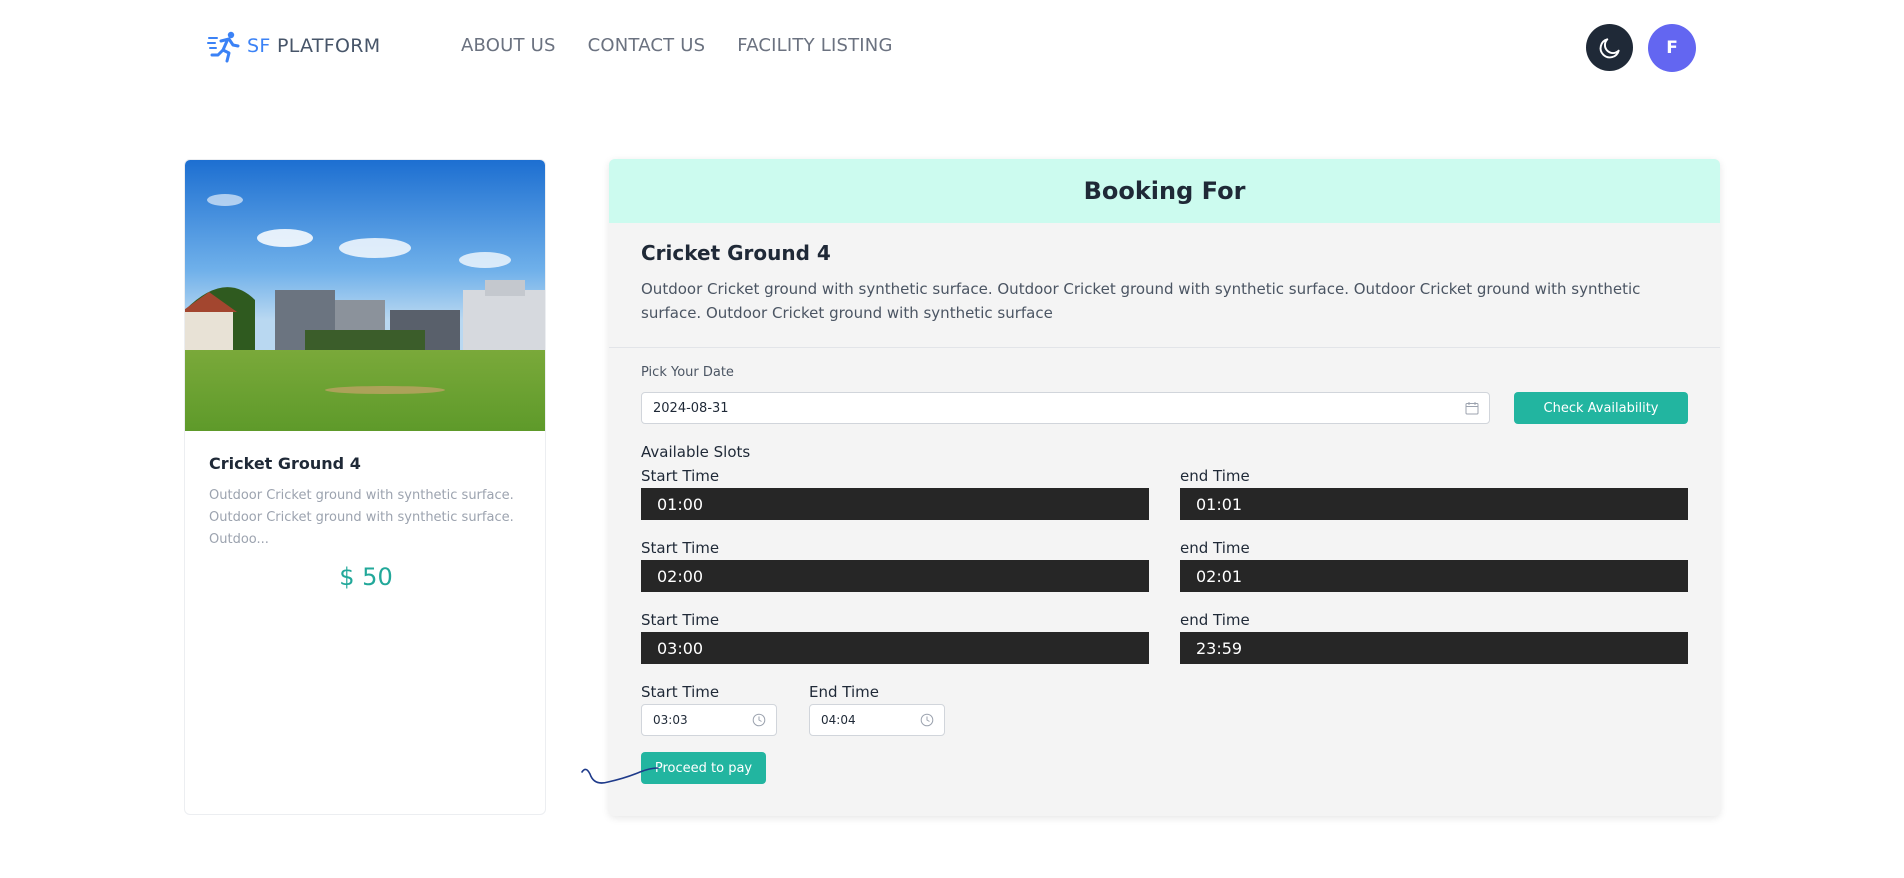  Describe the element at coordinates (709, 720) in the screenshot. I see `start-time-input: 03:03` at that location.